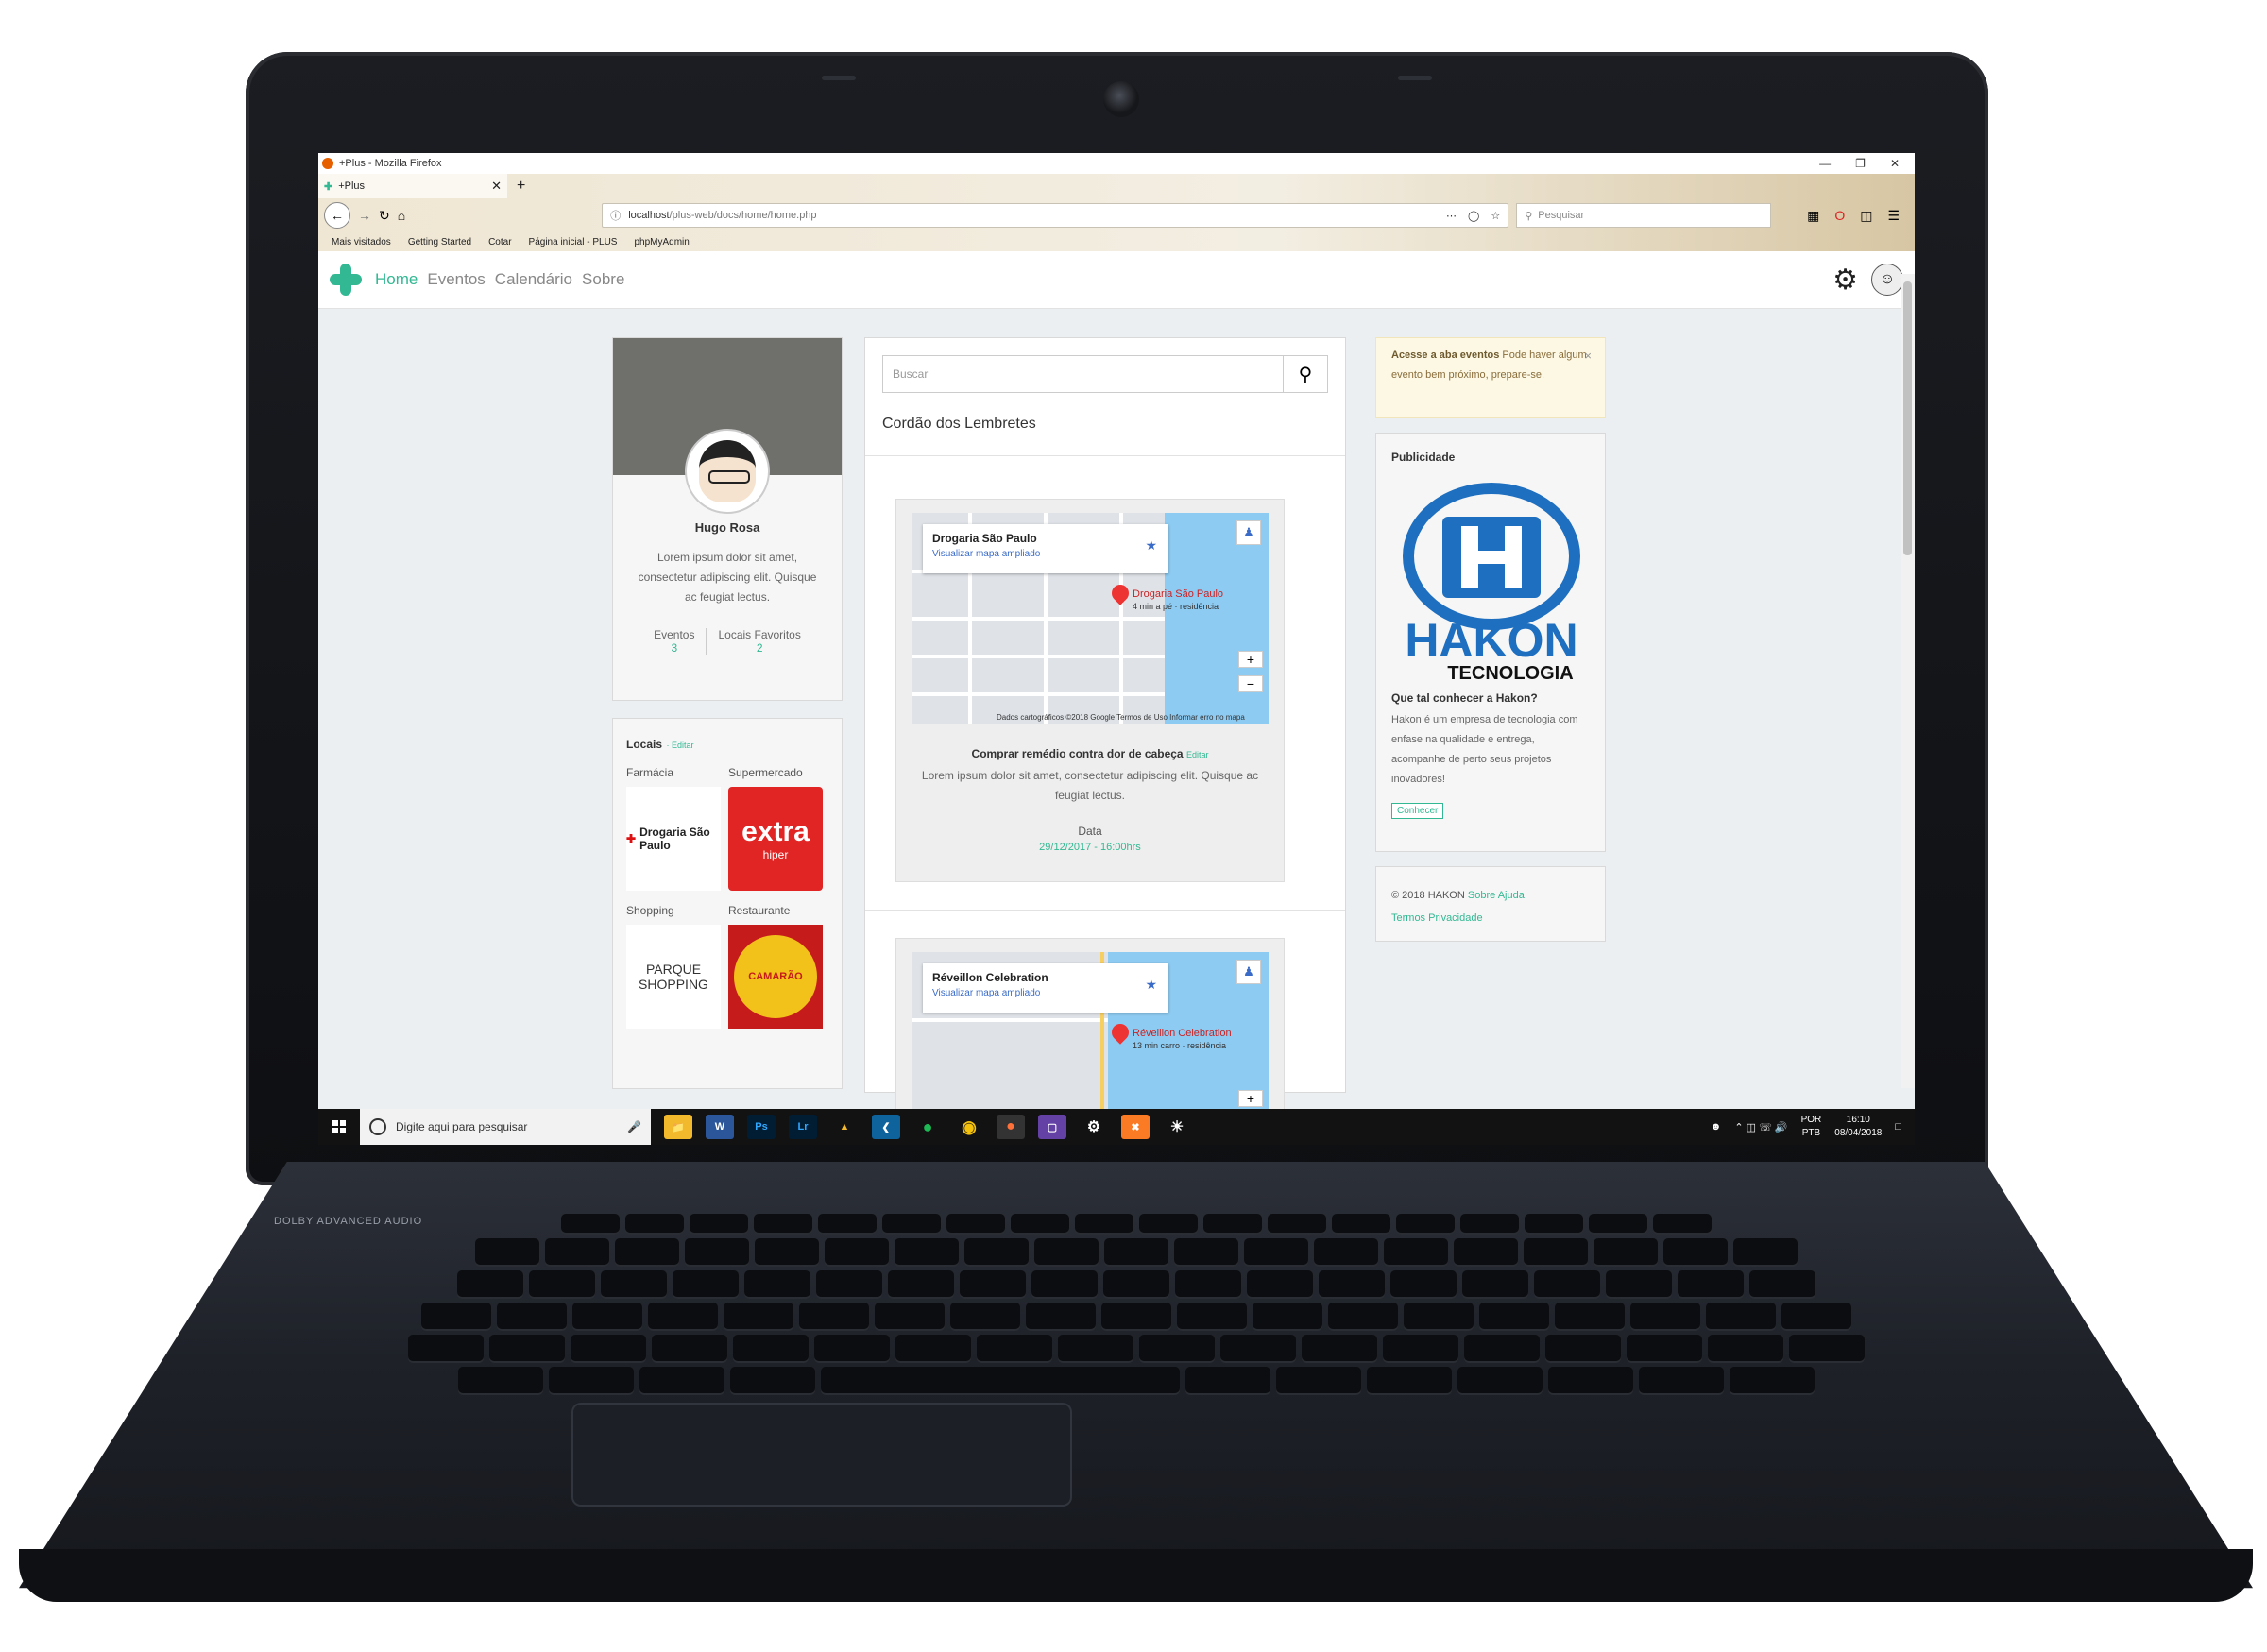 The height and width of the screenshot is (1652, 2267). Describe the element at coordinates (361, 242) in the screenshot. I see `bookmark-mais-visitados: Mais visitados` at that location.